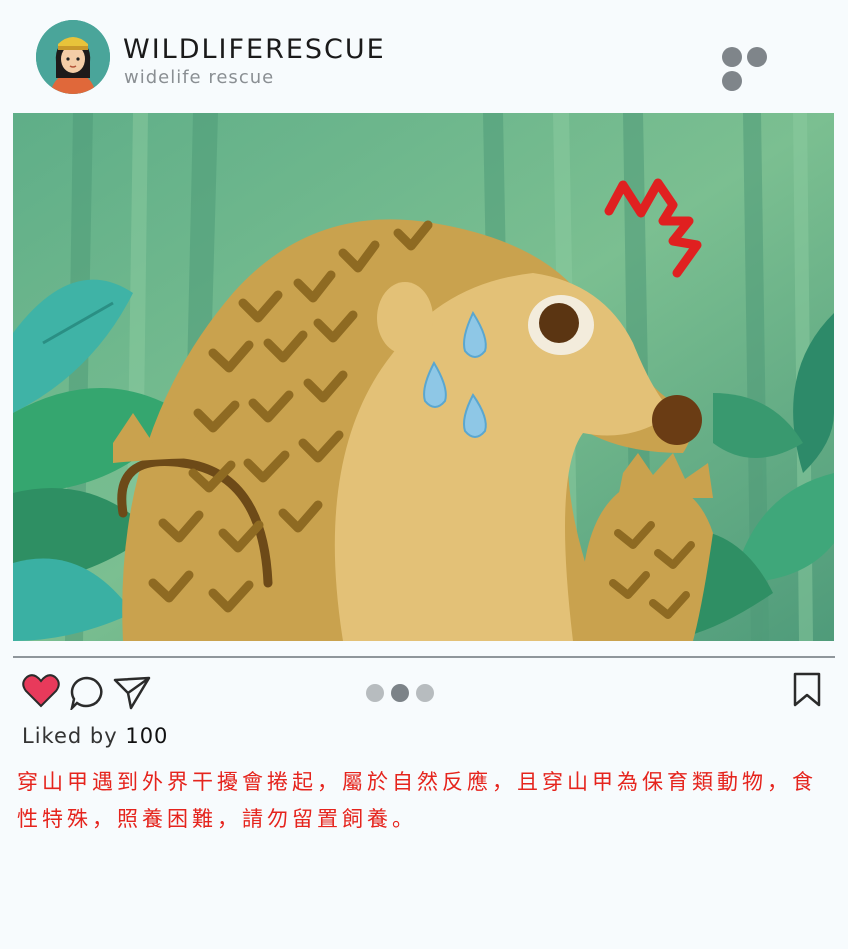  What do you see at coordinates (807, 690) in the screenshot?
I see `bookmark-icon` at bounding box center [807, 690].